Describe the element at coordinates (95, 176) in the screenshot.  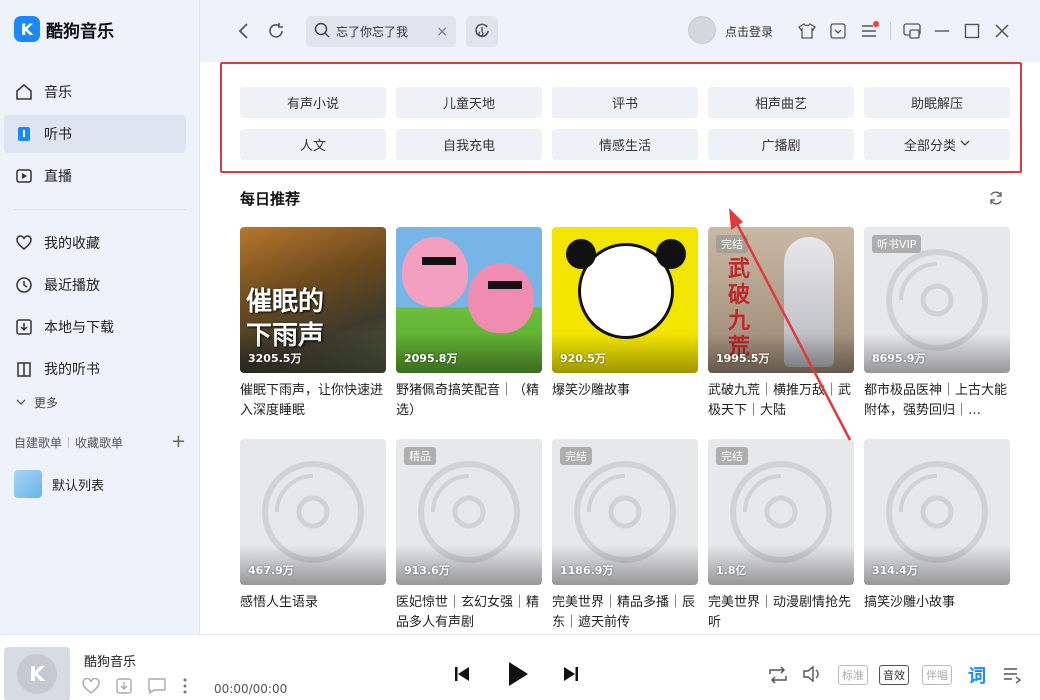
I see `sidebar-item-live: 直播` at that location.